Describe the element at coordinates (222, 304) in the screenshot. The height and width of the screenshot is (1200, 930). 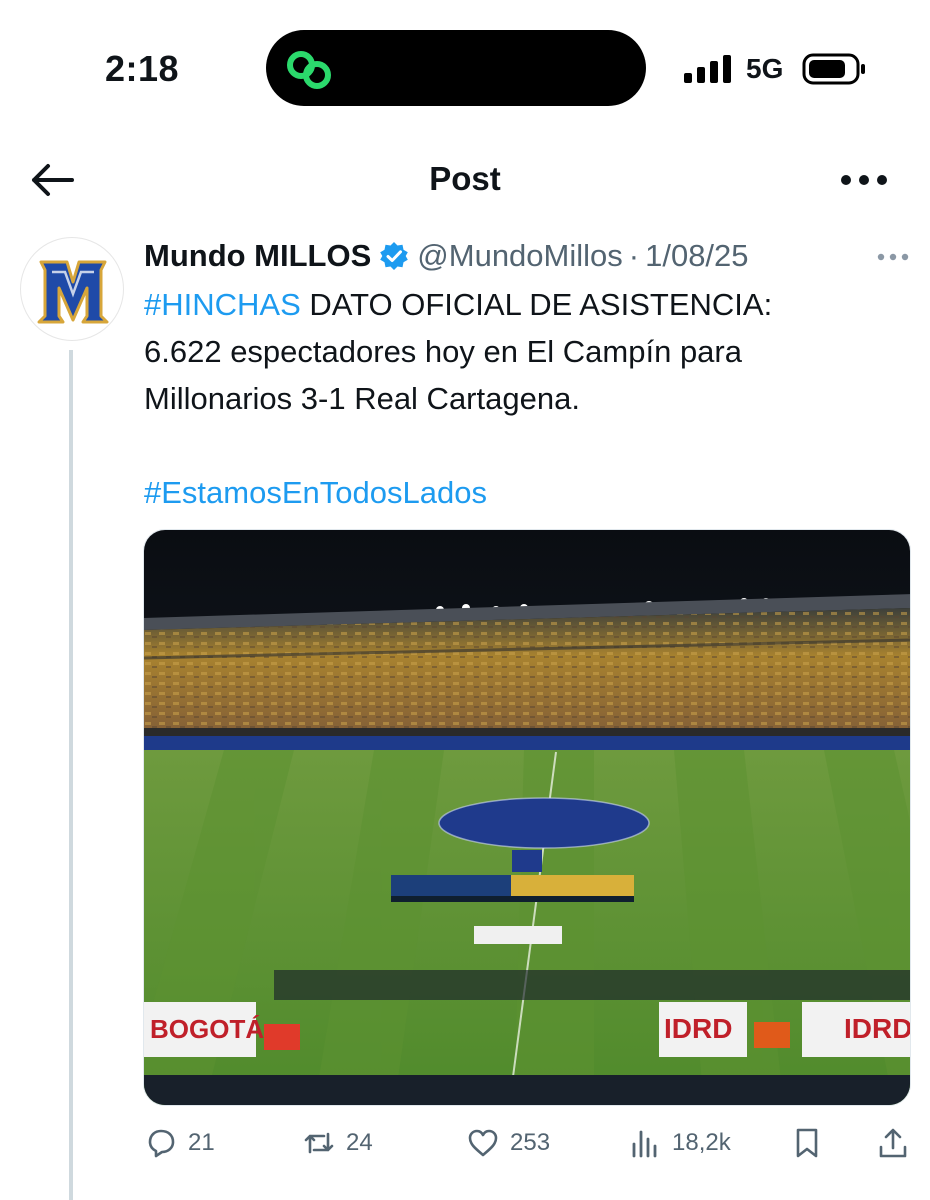
I see `hashtag-hinchas: #HINCHAS` at that location.